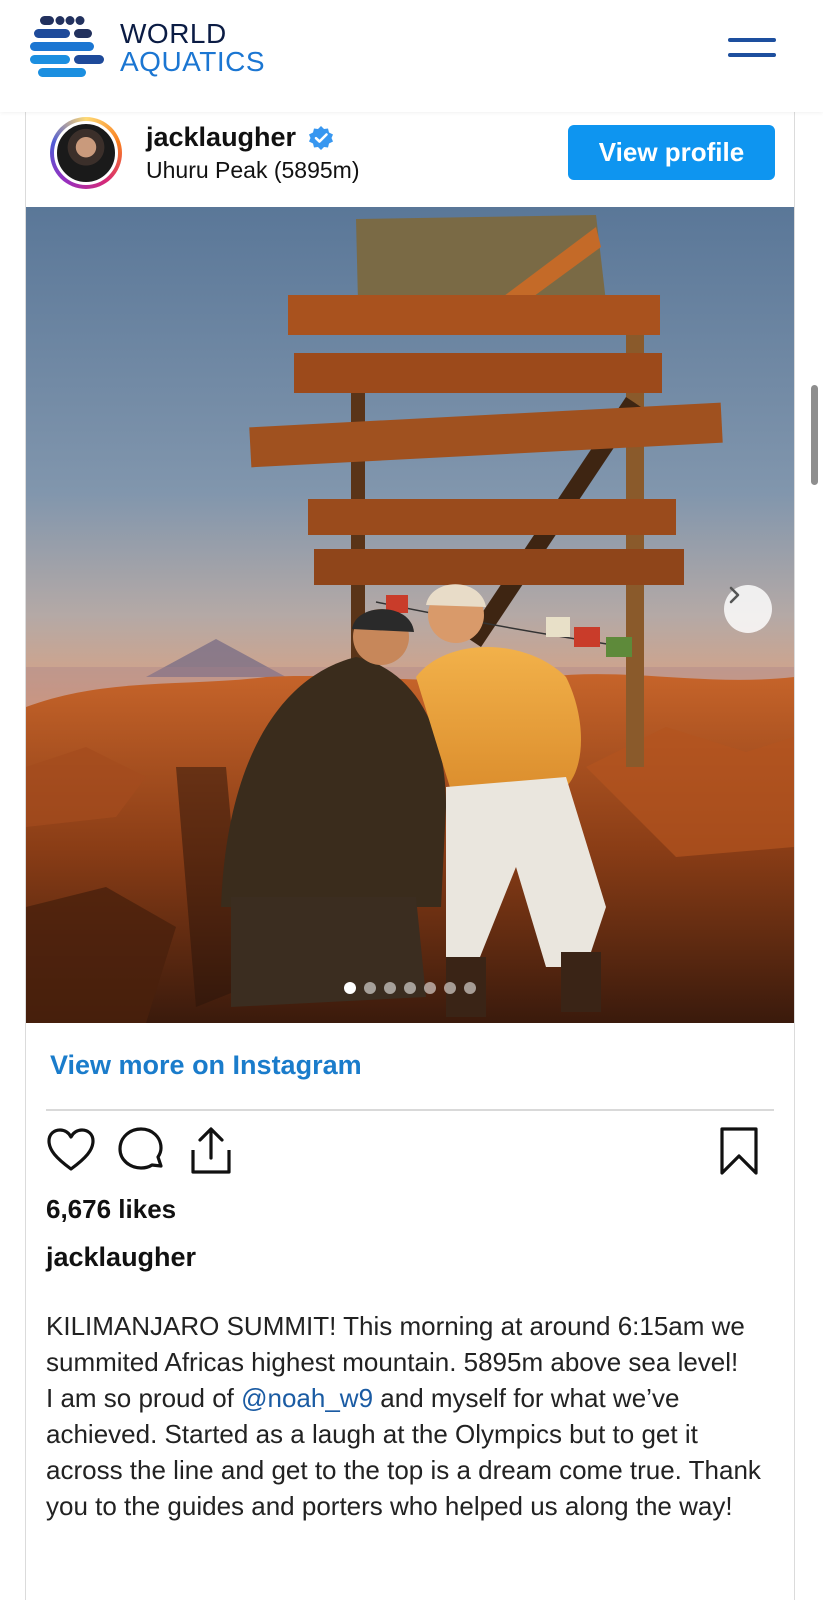 The image size is (823, 1600). Describe the element at coordinates (141, 1151) in the screenshot. I see `comment-icon` at that location.